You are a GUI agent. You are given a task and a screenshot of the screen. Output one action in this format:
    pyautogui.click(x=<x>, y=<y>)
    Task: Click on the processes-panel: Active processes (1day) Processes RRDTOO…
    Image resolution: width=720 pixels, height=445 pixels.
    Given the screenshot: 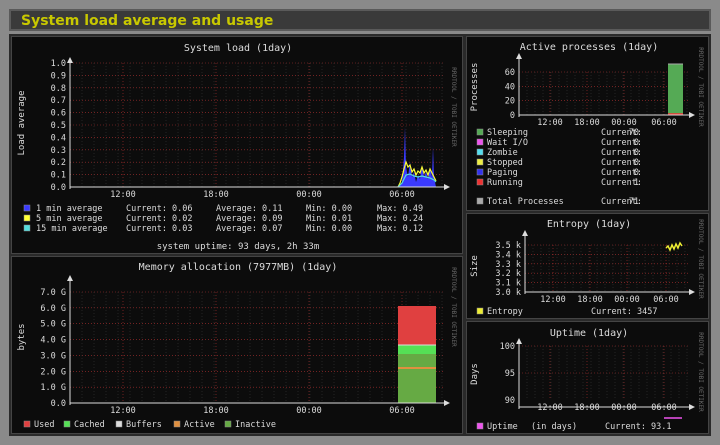 What is the action you would take?
    pyautogui.click(x=587, y=123)
    